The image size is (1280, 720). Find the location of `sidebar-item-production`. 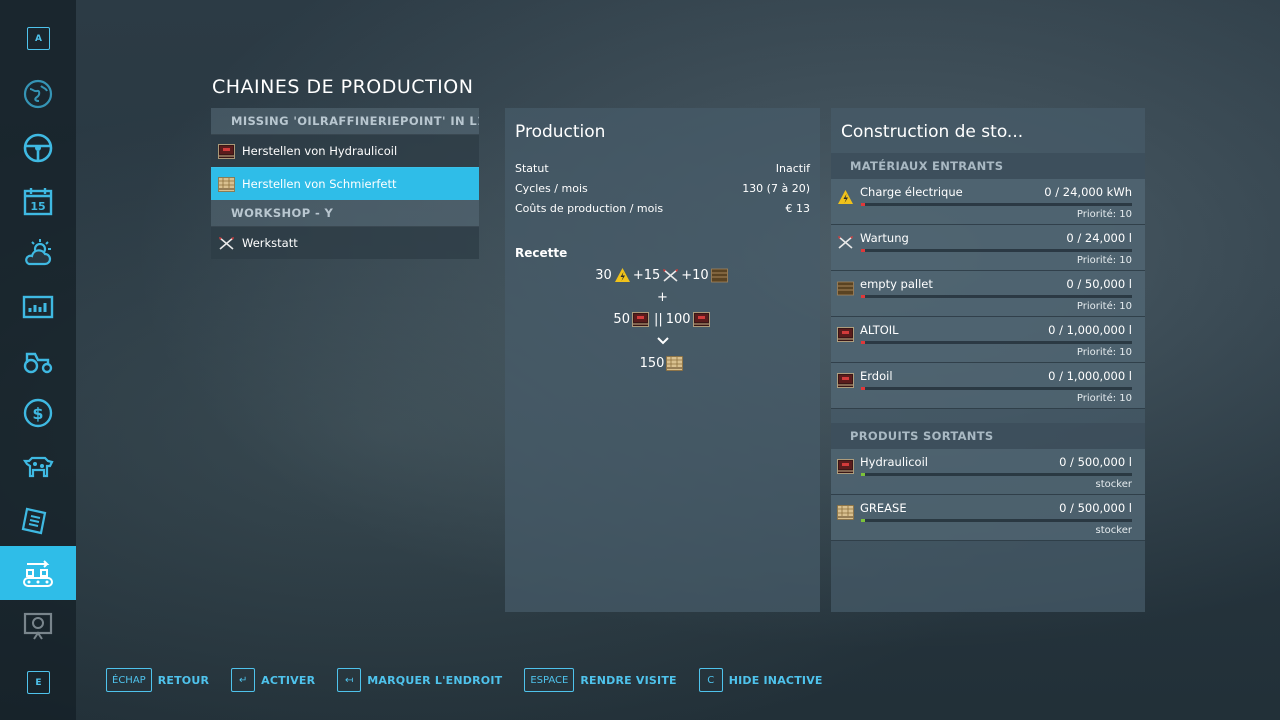

sidebar-item-production is located at coordinates (38, 573).